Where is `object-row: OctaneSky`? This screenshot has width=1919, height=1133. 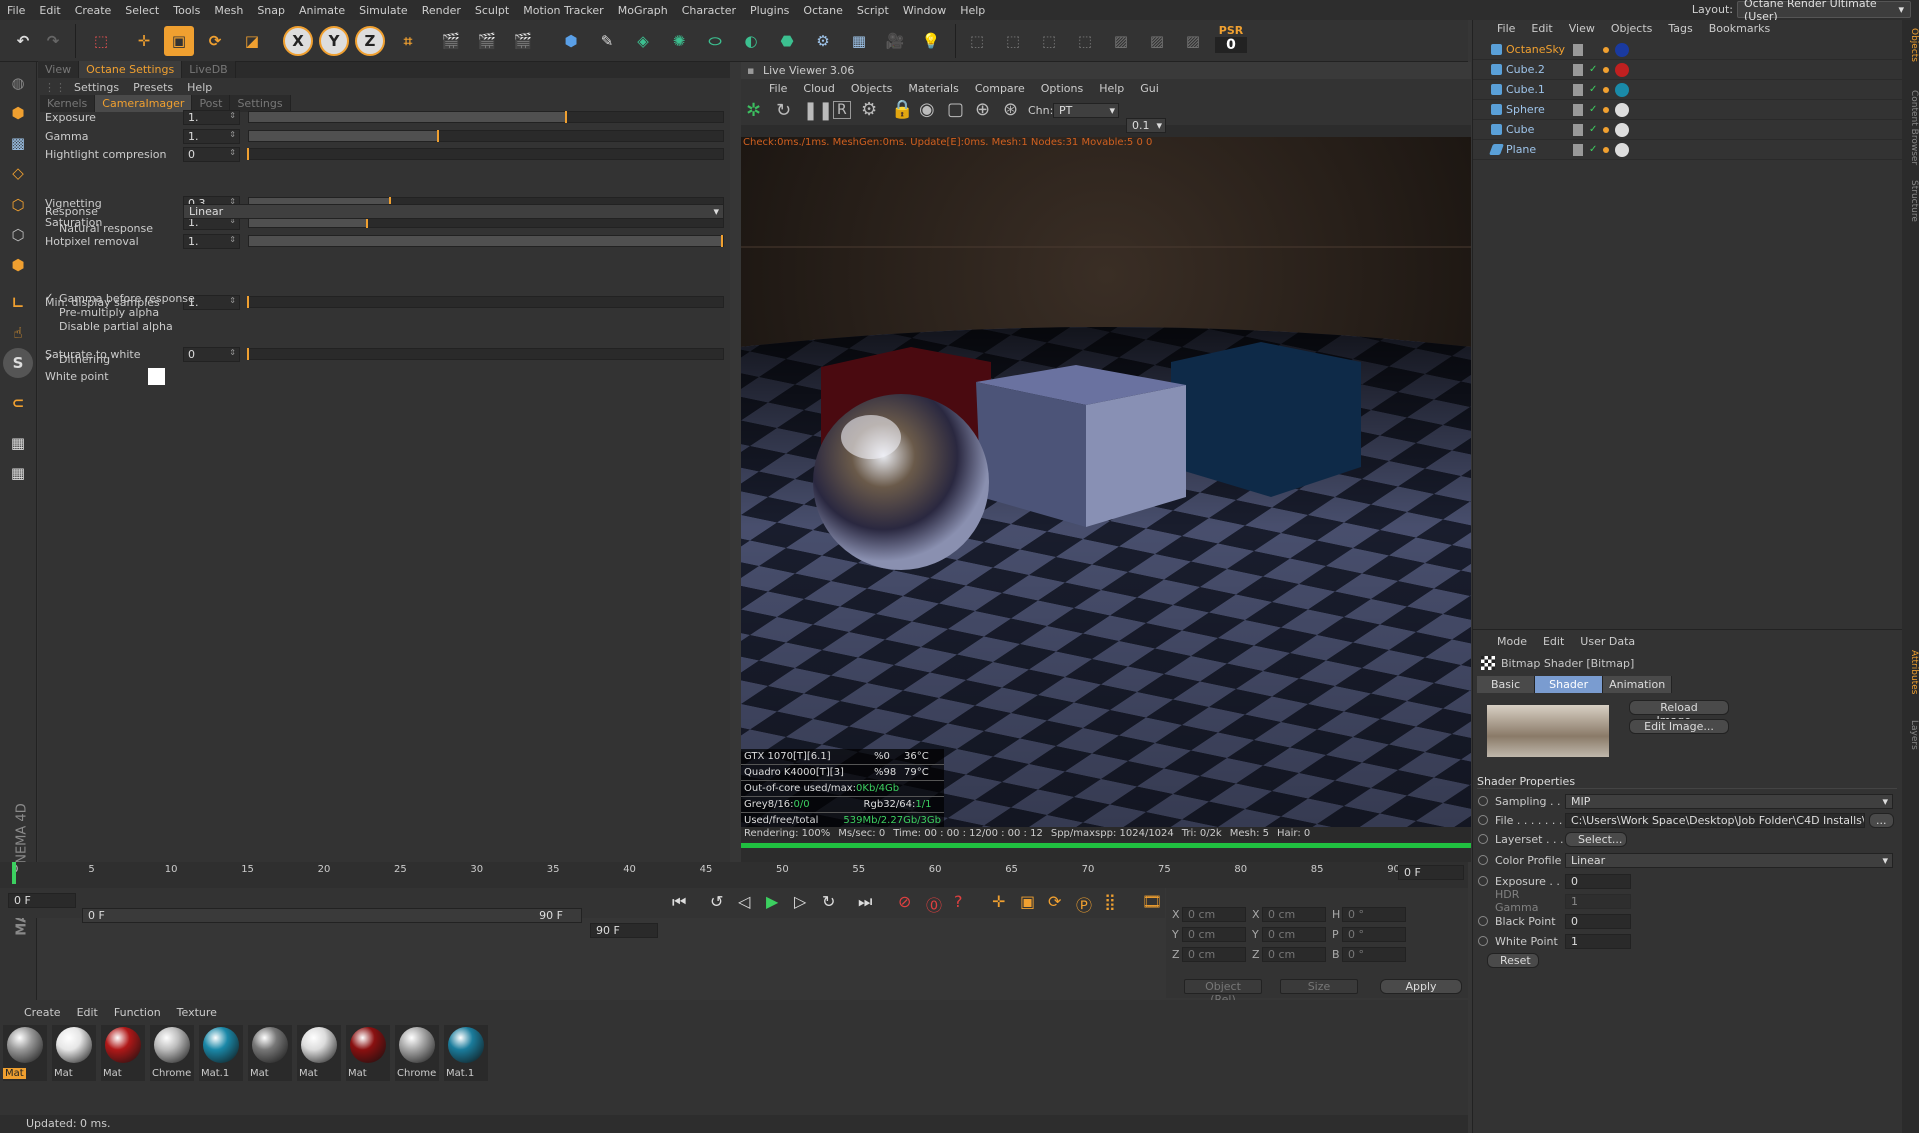
object-row: OctaneSky is located at coordinates (1688, 50).